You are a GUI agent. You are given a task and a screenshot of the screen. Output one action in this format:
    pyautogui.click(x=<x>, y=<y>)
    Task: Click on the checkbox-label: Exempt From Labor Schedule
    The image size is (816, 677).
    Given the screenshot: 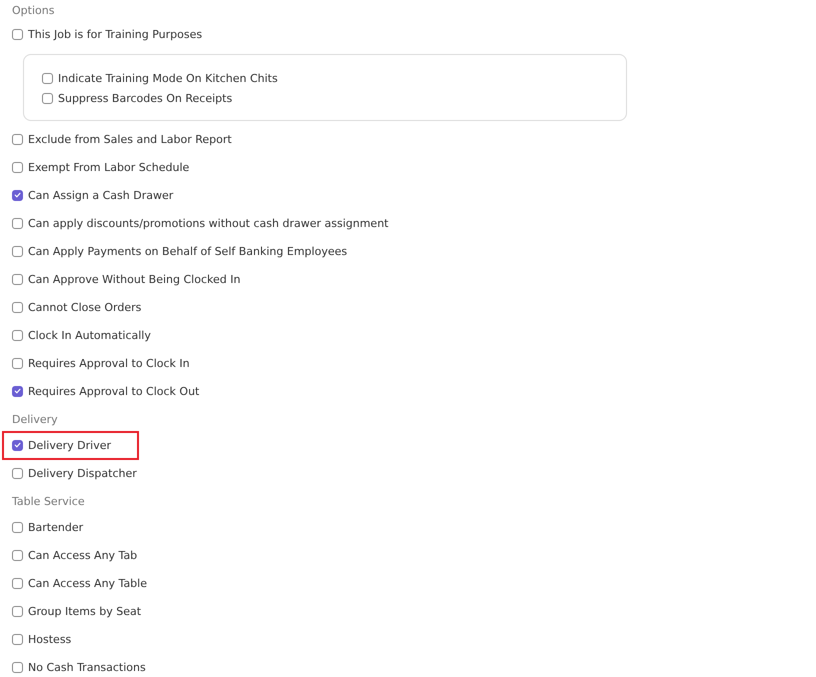 What is the action you would take?
    pyautogui.click(x=109, y=167)
    